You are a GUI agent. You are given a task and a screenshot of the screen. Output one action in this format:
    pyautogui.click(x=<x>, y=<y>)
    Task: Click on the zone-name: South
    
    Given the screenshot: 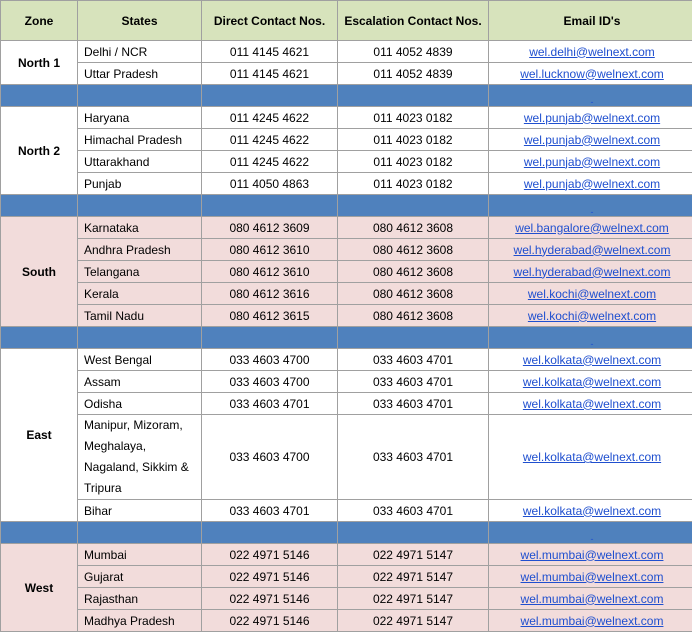 What is the action you would take?
    pyautogui.click(x=39, y=271)
    